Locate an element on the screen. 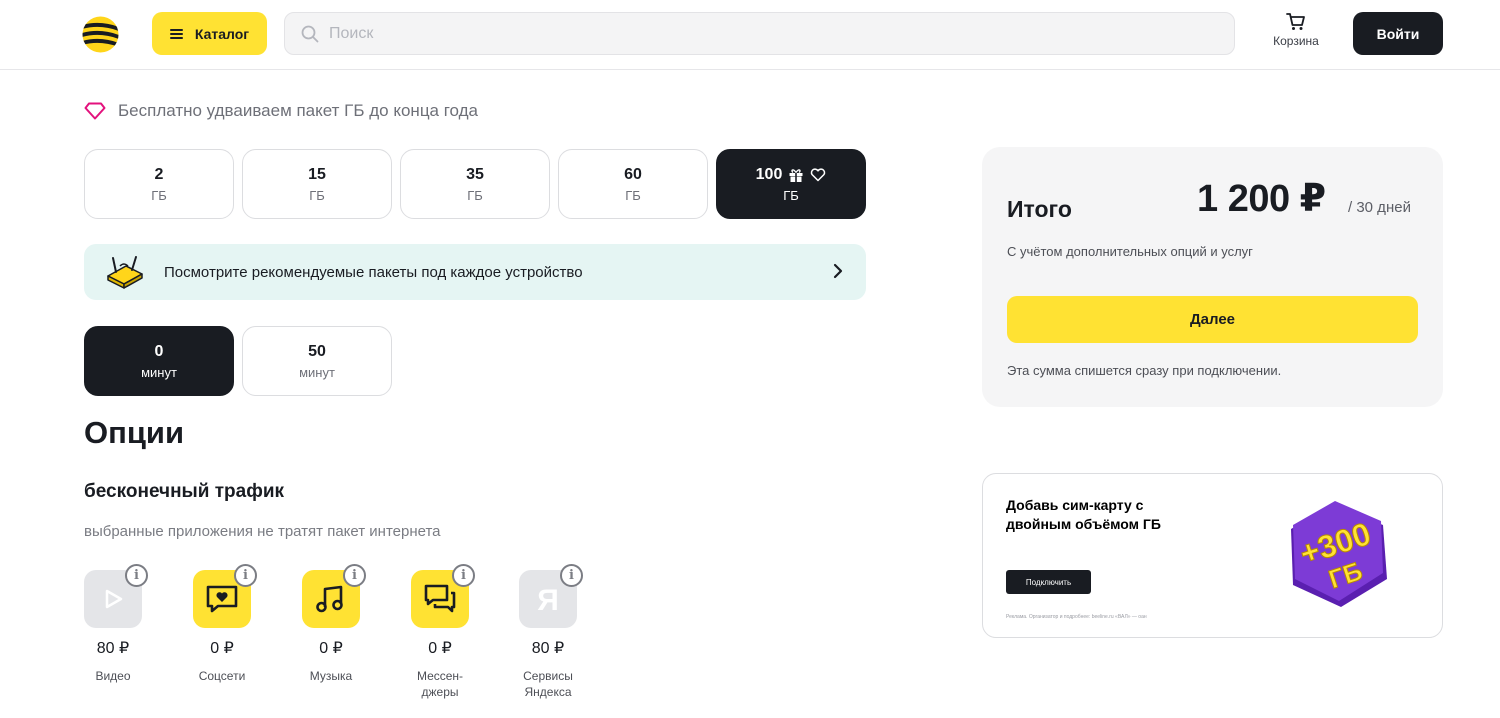 The image size is (1500, 718). social-icon: i is located at coordinates (225, 596).